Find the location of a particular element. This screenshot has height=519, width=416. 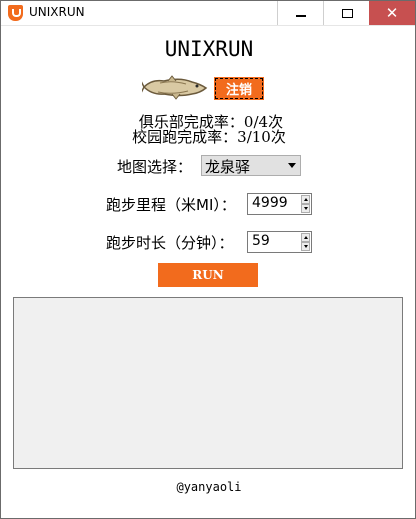

distance-stepper-arrows is located at coordinates (305, 204).